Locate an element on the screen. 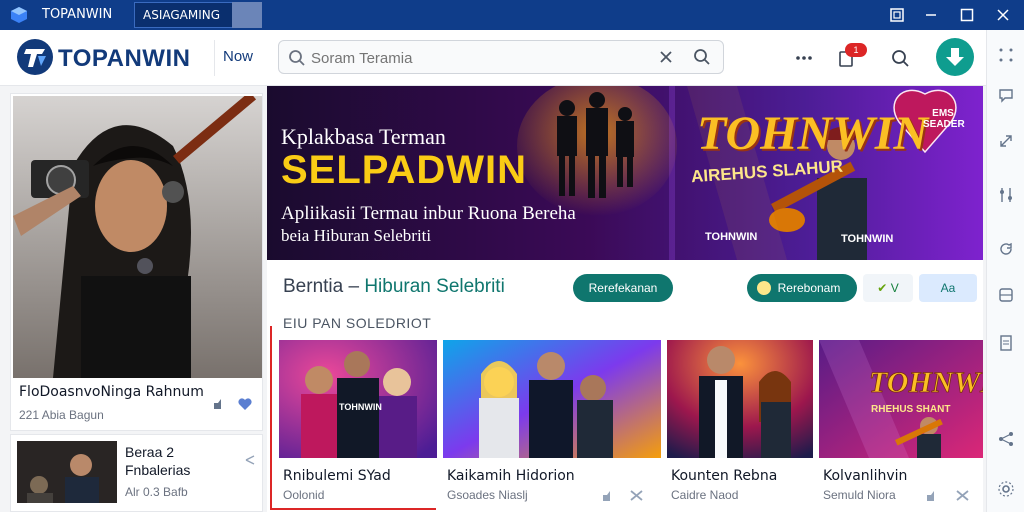 This screenshot has height=512, width=1024. banner-title: SELPADWIN is located at coordinates (404, 170).